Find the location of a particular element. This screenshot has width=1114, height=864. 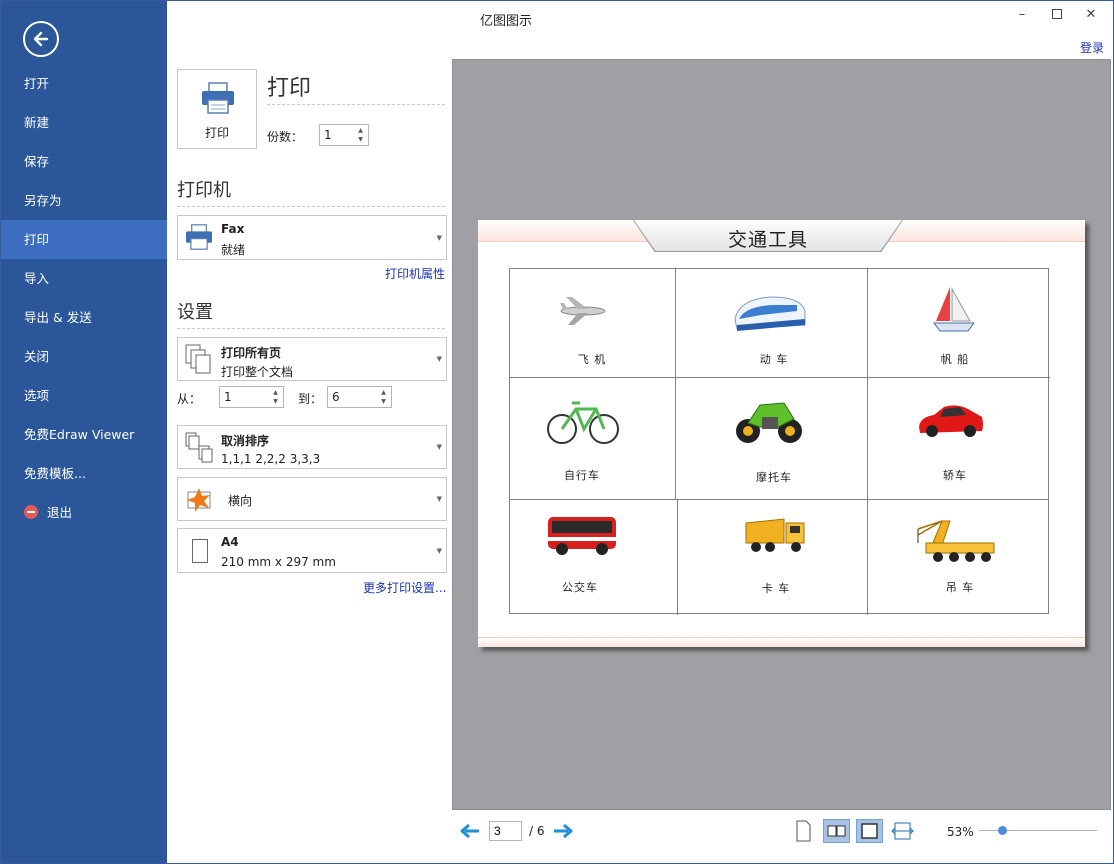

to-page-stepper: 6 ▲ ▼ is located at coordinates (359, 397).